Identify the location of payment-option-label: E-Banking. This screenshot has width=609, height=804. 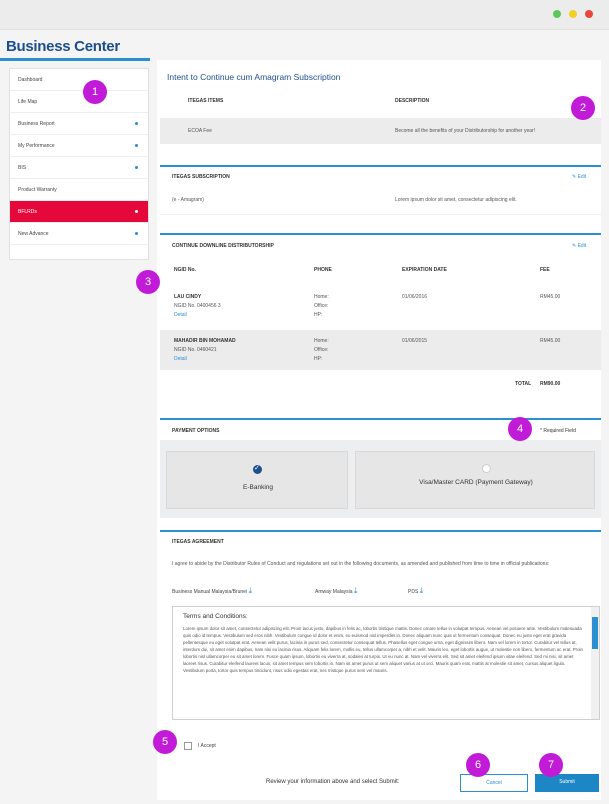
(258, 487).